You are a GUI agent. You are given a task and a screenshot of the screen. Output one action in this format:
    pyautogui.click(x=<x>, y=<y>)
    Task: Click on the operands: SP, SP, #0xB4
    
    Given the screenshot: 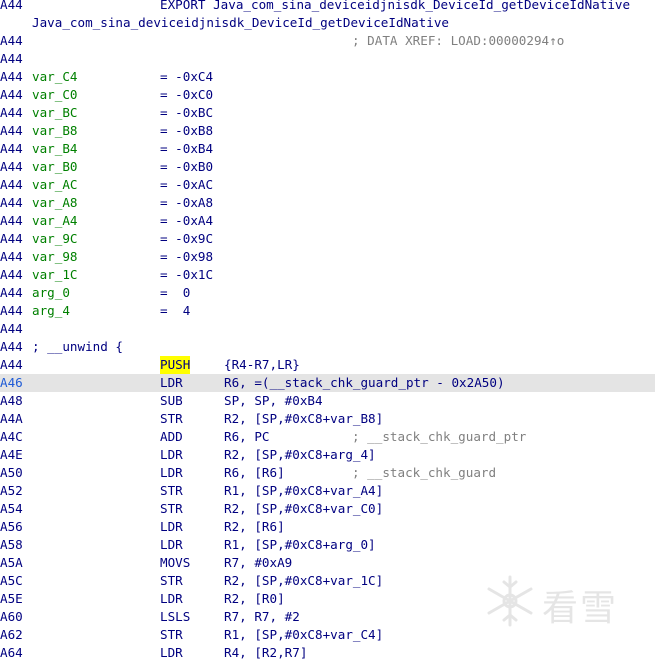 What is the action you would take?
    pyautogui.click(x=273, y=401)
    